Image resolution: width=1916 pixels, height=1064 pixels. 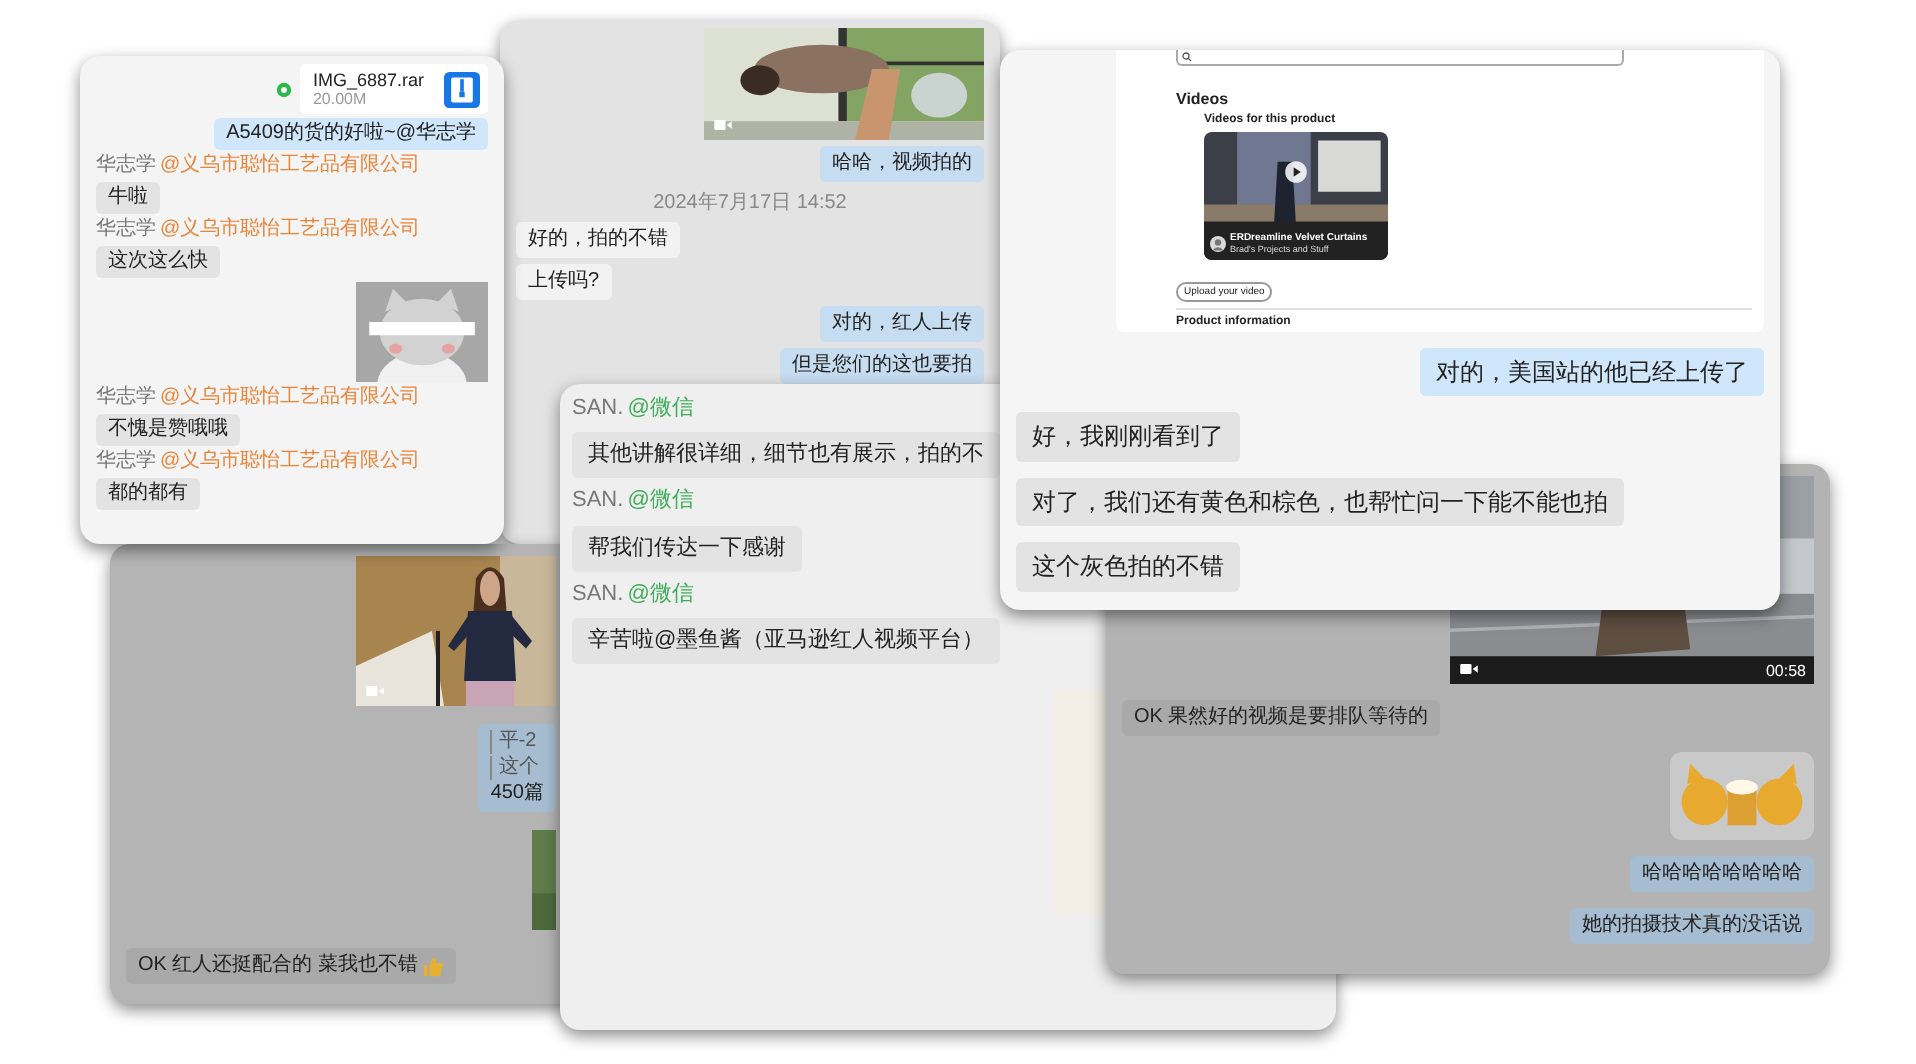 I want to click on message-bubble: 牛啦, so click(x=128, y=198).